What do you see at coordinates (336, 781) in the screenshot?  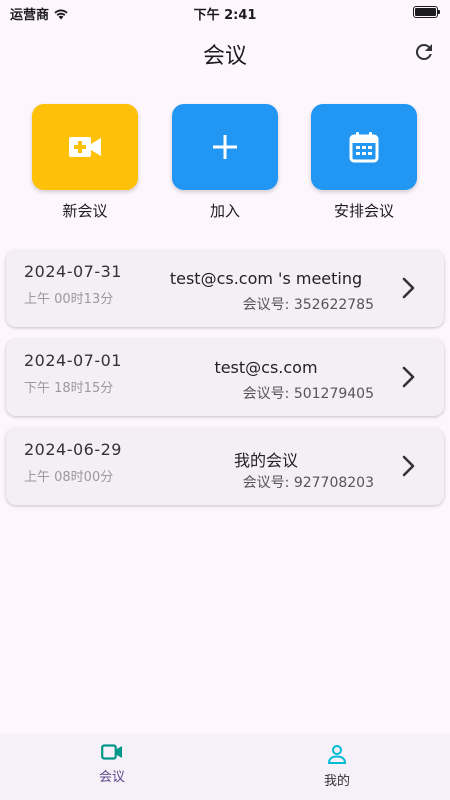 I see `nav-label-profile: 我的` at bounding box center [336, 781].